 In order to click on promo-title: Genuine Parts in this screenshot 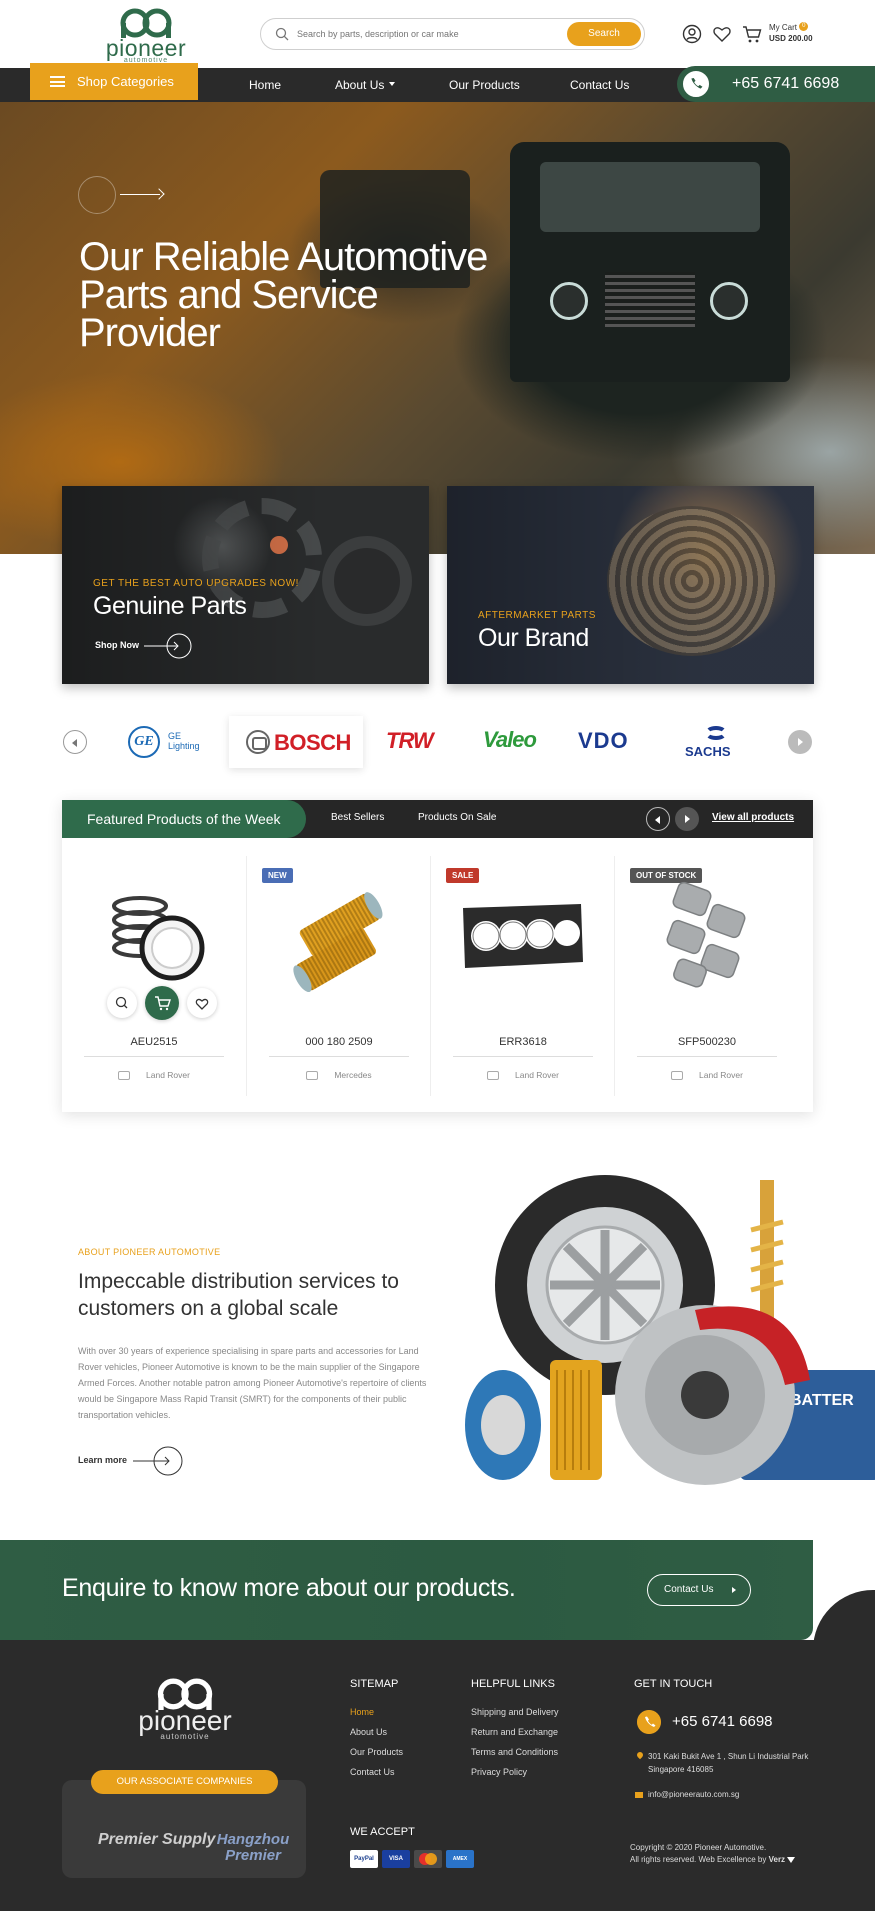, I will do `click(170, 606)`.